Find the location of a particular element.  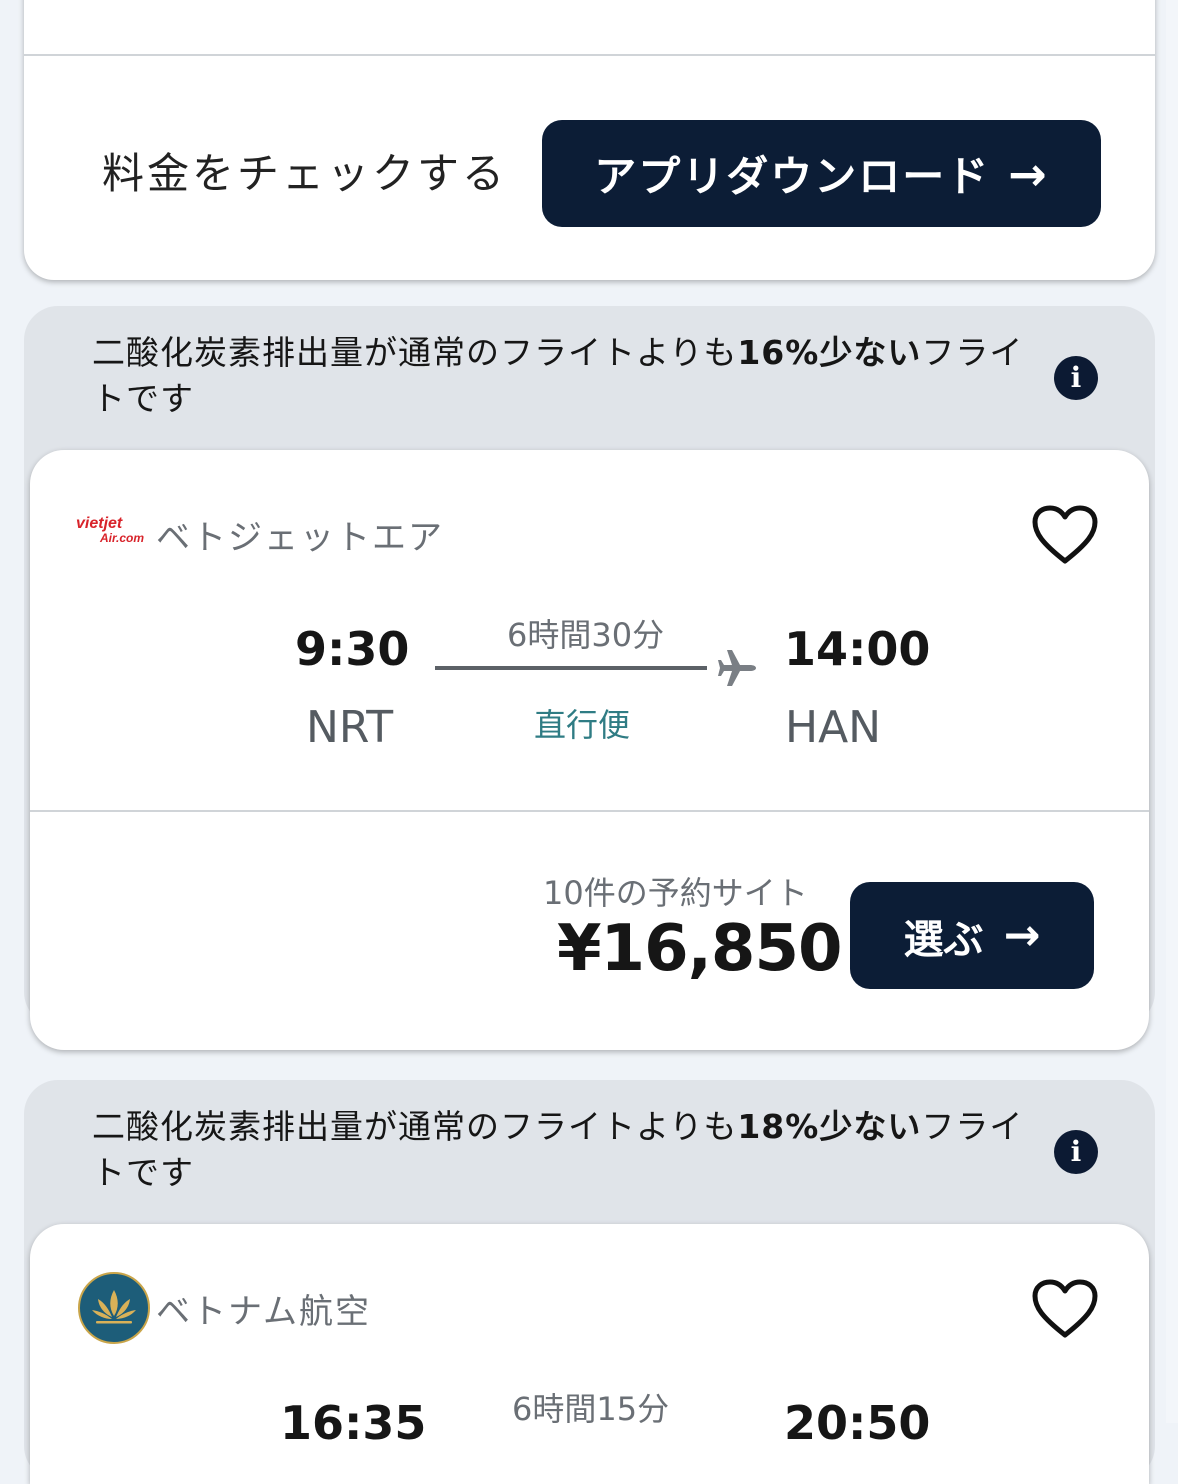

arrive-time: 20:50 is located at coordinates (857, 1423).